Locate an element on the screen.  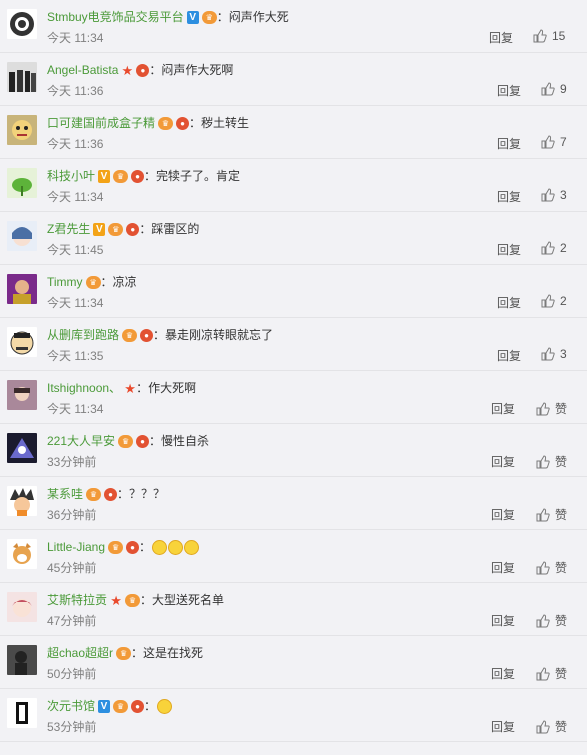
user-name-link: Angel-Batista is located at coordinates (82, 70).